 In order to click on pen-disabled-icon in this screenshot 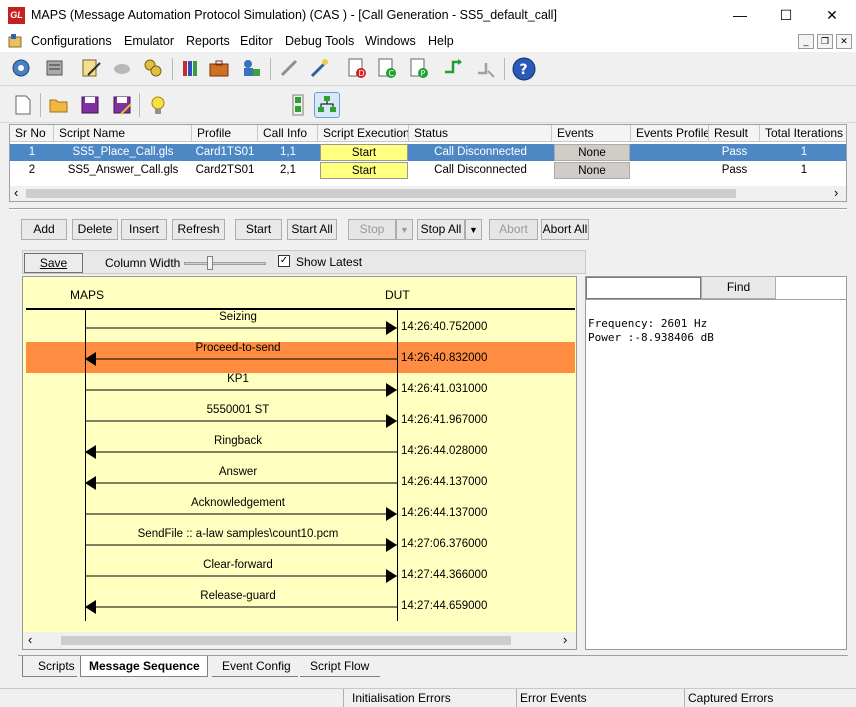, I will do `click(289, 68)`.